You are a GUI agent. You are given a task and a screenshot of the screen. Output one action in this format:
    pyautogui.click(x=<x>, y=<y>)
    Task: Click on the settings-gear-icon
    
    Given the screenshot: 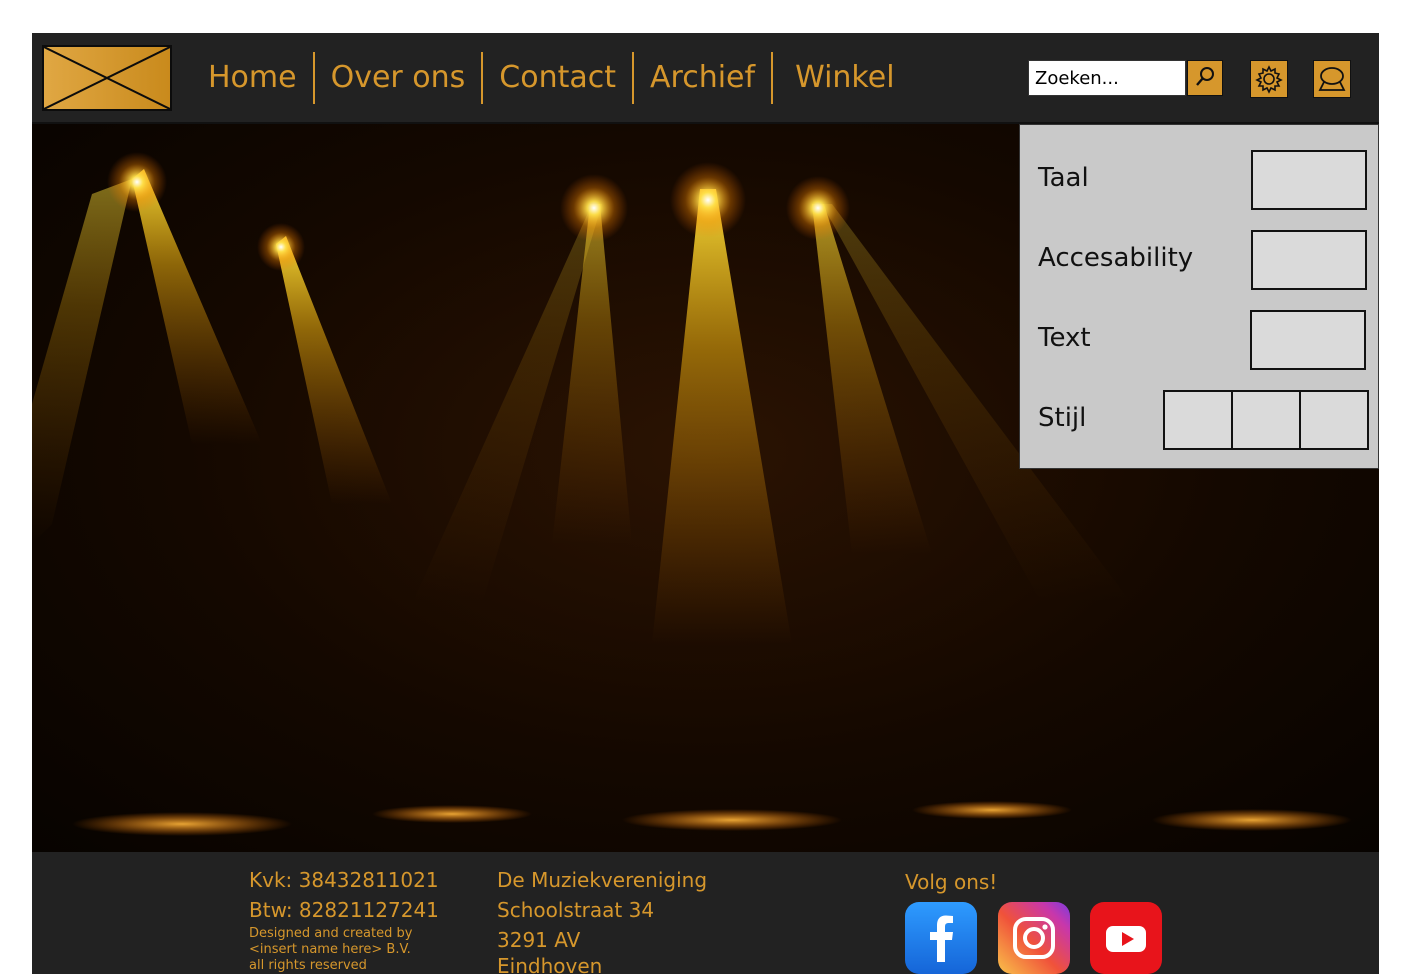 What is the action you would take?
    pyautogui.click(x=1269, y=79)
    